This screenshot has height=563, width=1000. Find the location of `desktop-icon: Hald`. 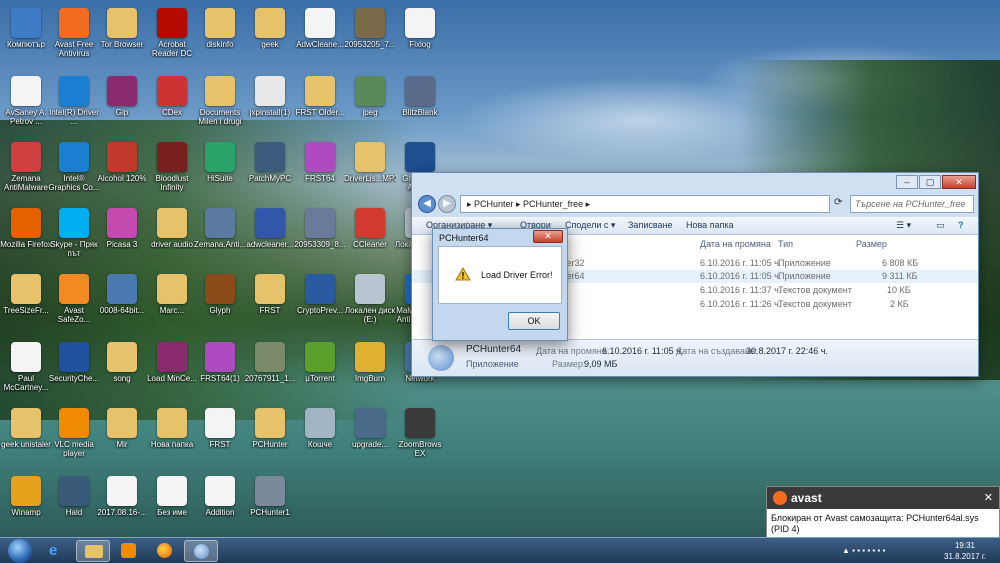

desktop-icon: Hald is located at coordinates (74, 503).